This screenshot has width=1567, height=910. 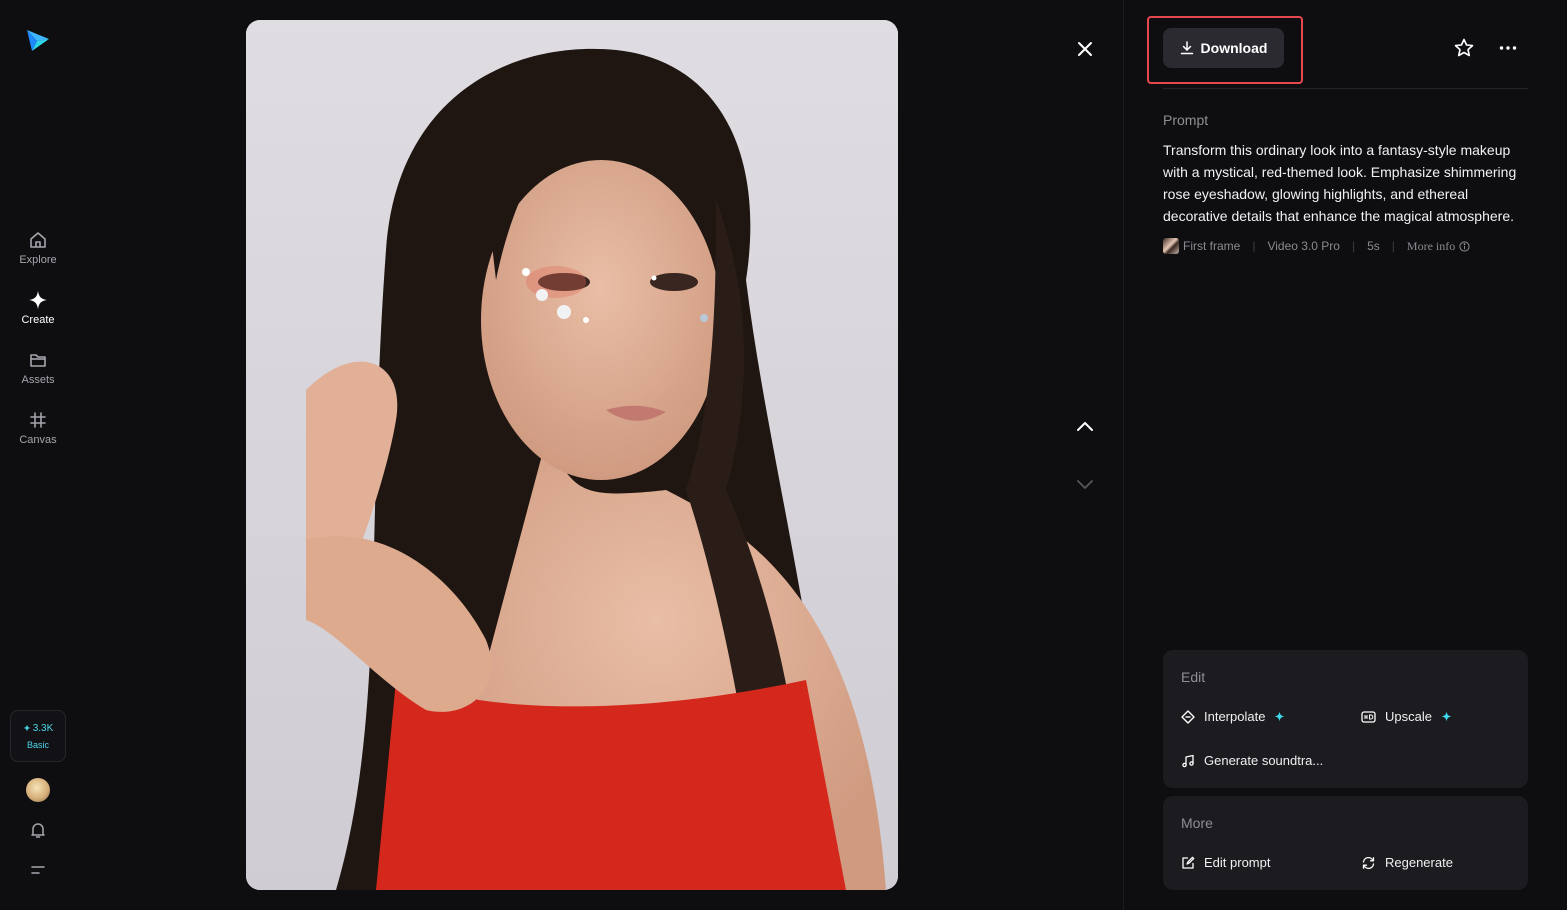 What do you see at coordinates (1197, 823) in the screenshot?
I see `more-card-title: More` at bounding box center [1197, 823].